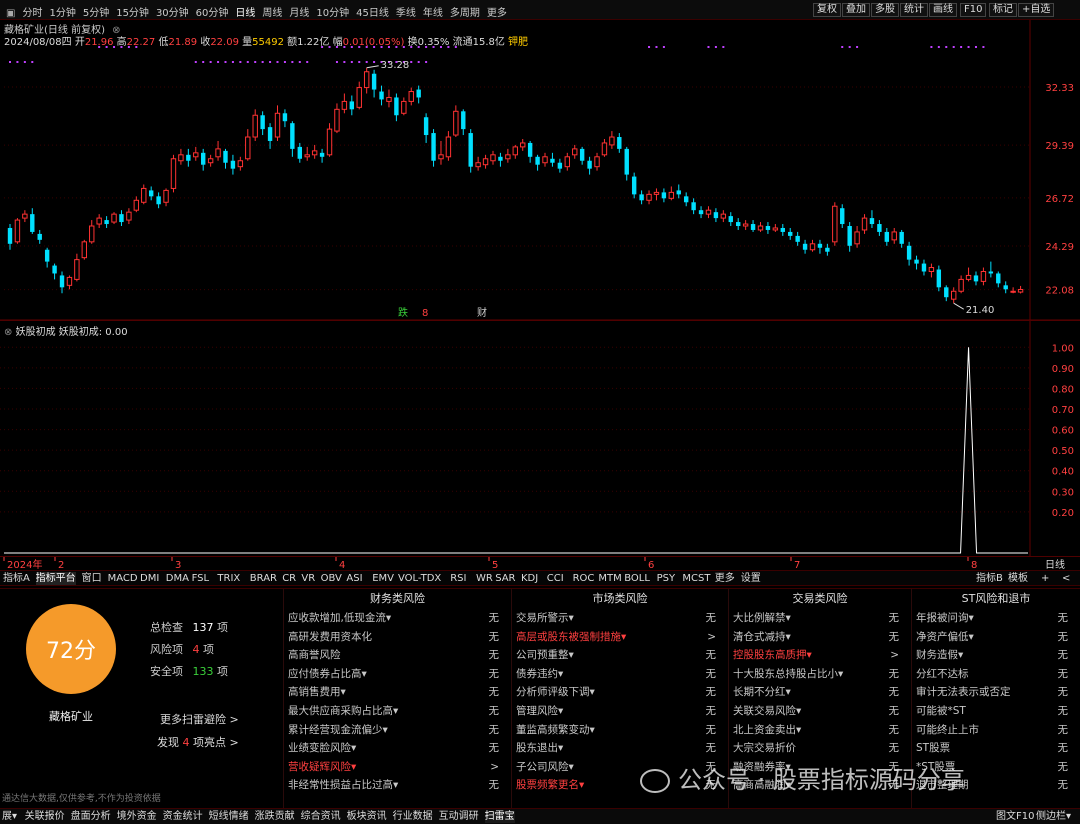 The width and height of the screenshot is (1080, 824). I want to click on highlight-link: 发现 4 项亮点 >, so click(198, 742).